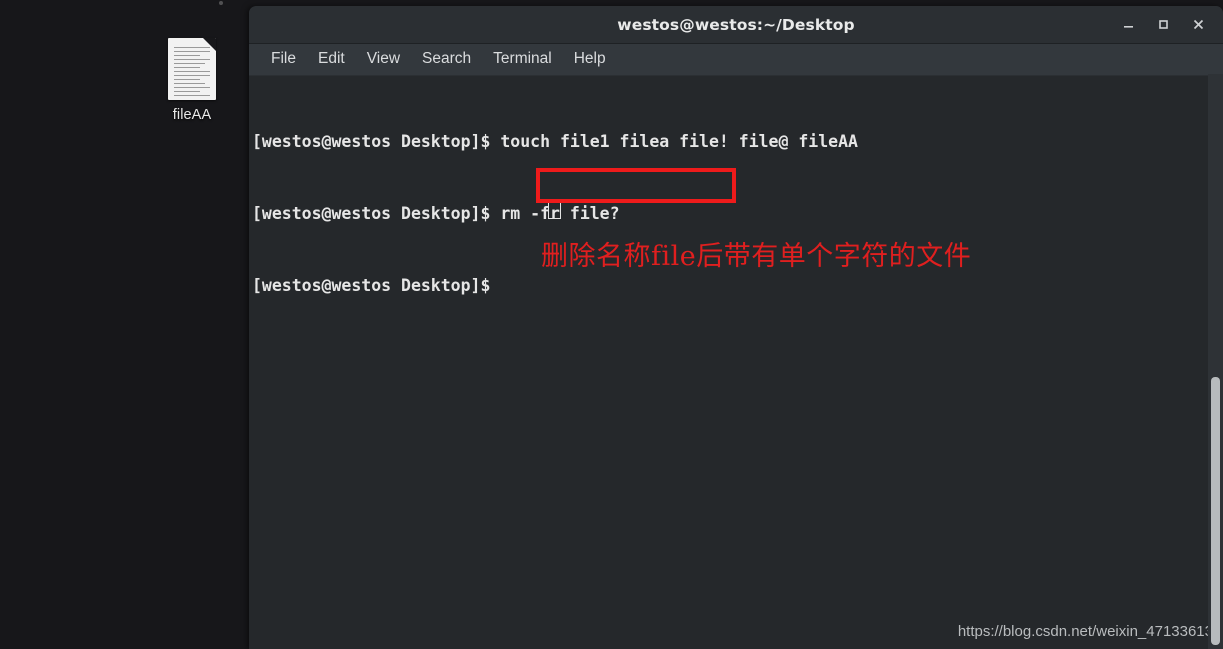 This screenshot has height=649, width=1223. What do you see at coordinates (192, 115) in the screenshot?
I see `desktop-icon-label: fileAA` at bounding box center [192, 115].